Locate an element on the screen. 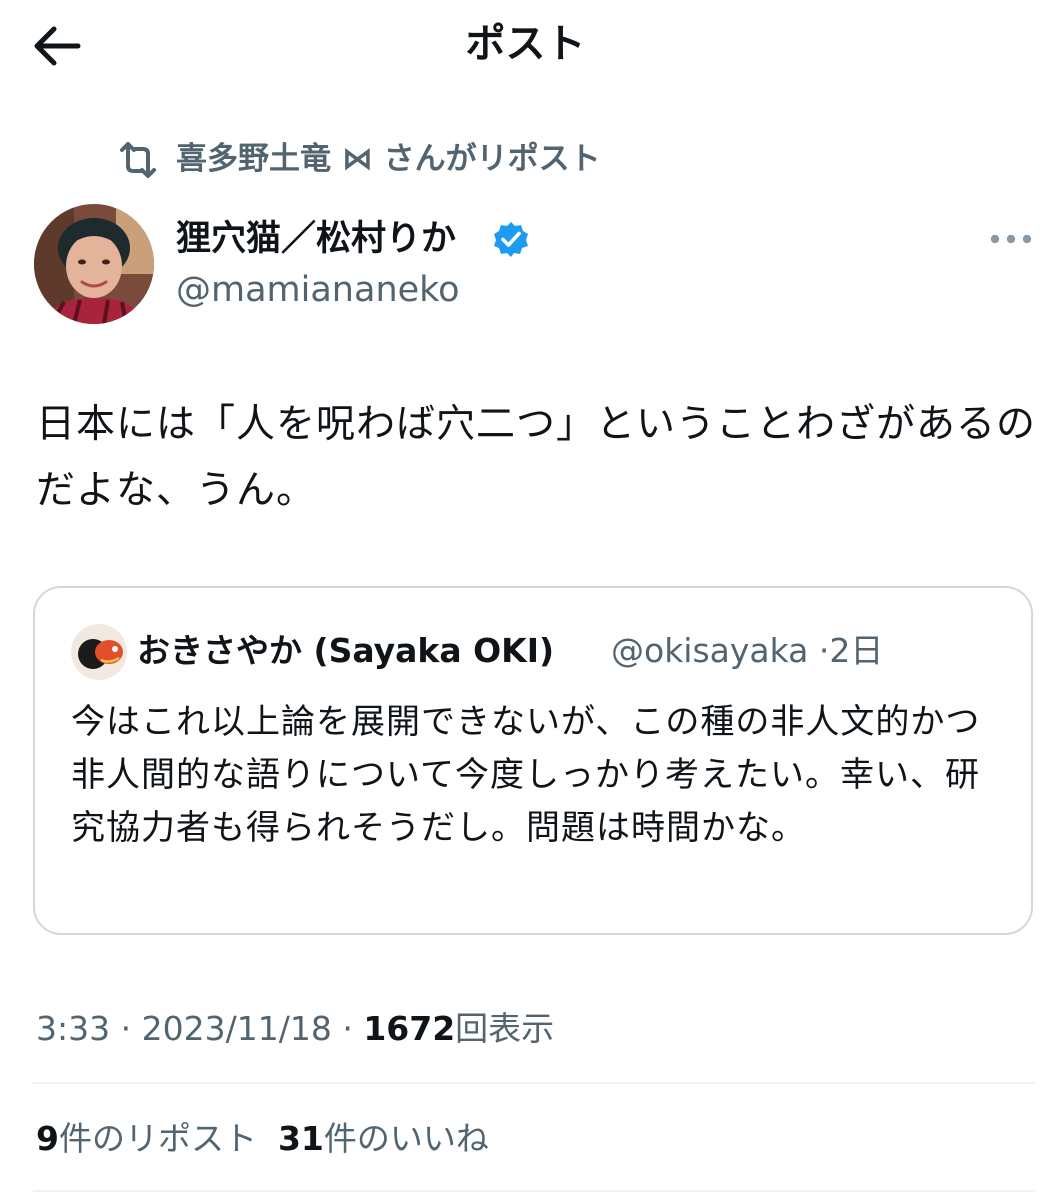 The height and width of the screenshot is (1200, 1051). repost-icon is located at coordinates (138, 160).